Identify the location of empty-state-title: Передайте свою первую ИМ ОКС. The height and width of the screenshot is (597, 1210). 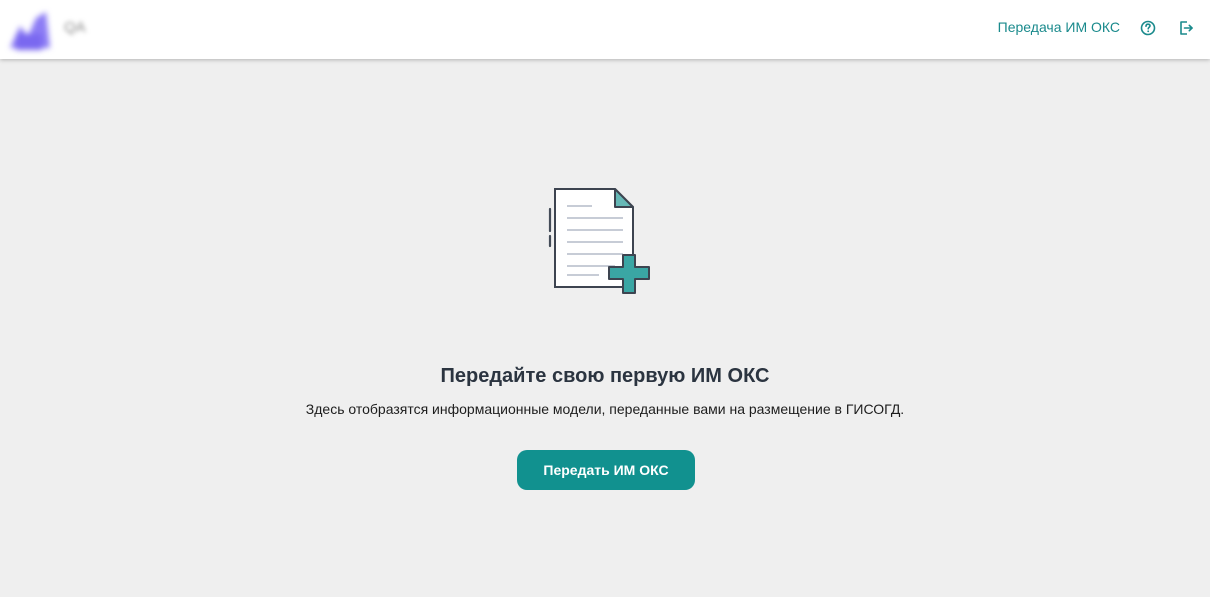
(605, 376).